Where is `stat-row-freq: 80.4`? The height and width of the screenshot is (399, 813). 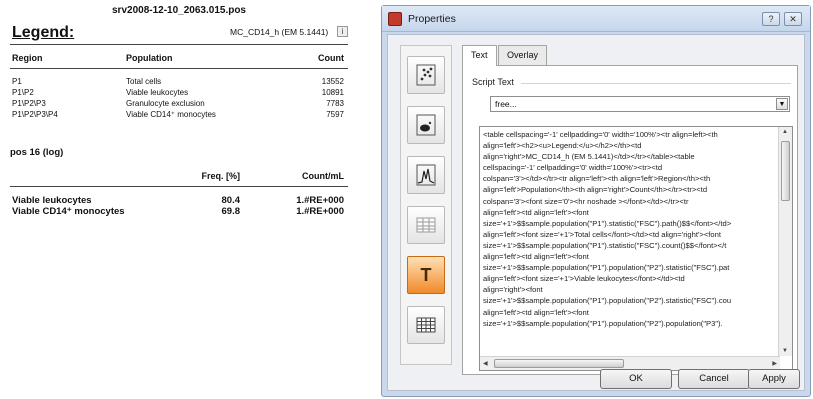 stat-row-freq: 80.4 is located at coordinates (231, 200).